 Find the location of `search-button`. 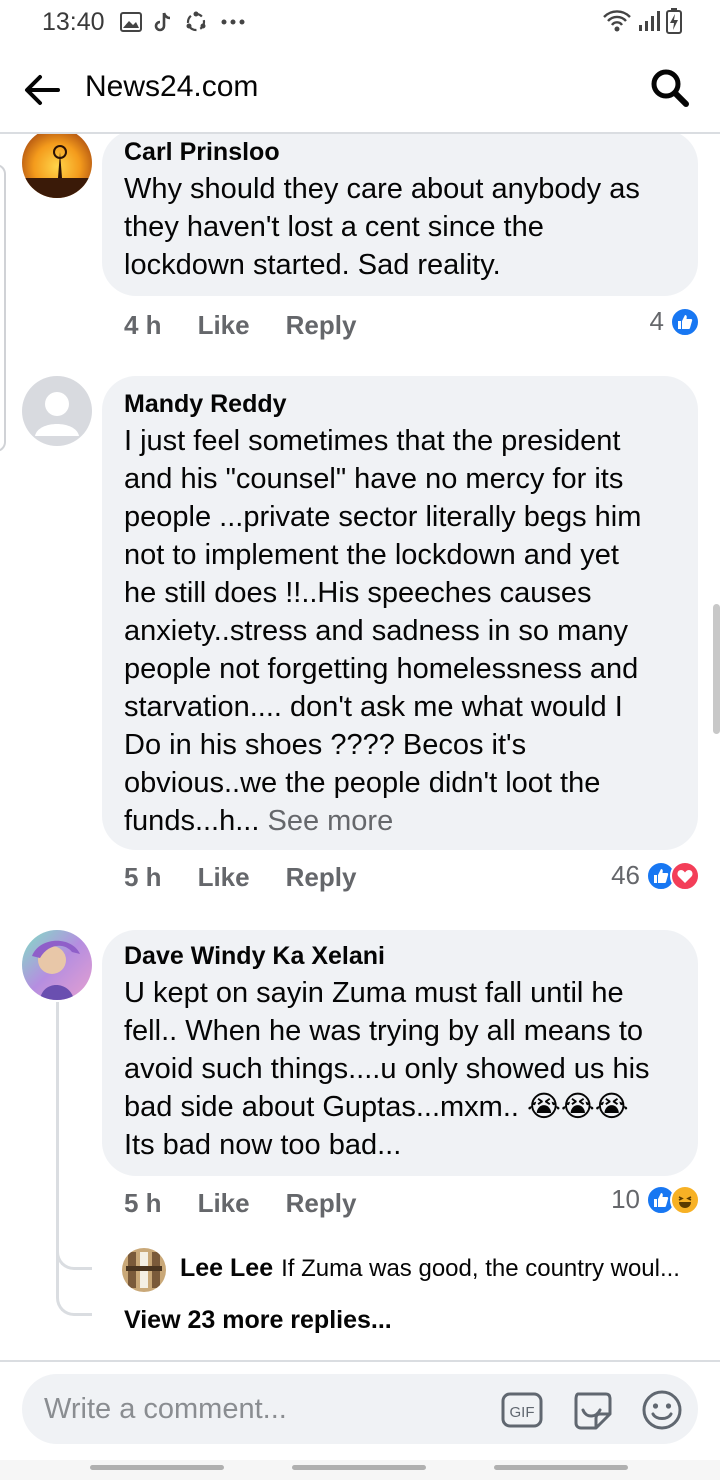

search-button is located at coordinates (670, 88).